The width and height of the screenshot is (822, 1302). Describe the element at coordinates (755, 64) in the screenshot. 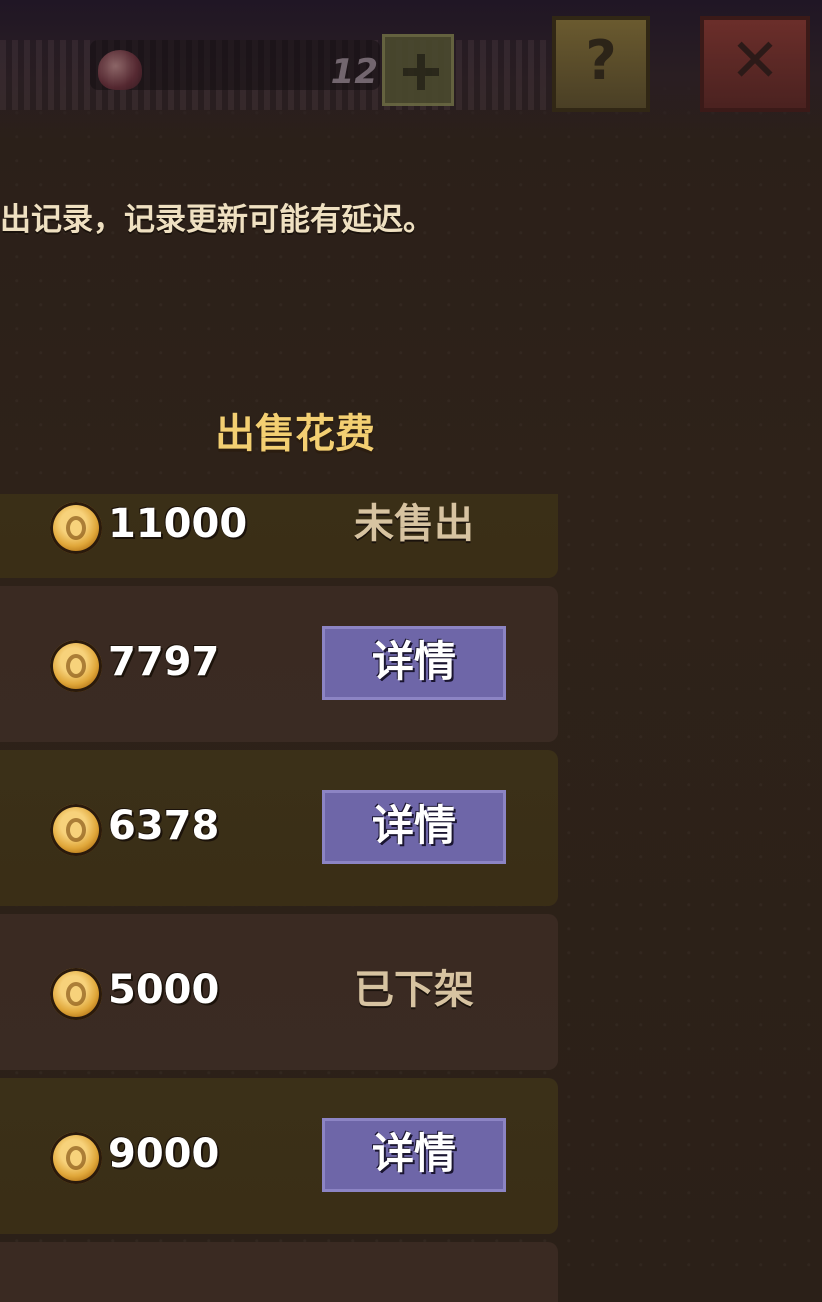

I see `close-button: ✕` at that location.